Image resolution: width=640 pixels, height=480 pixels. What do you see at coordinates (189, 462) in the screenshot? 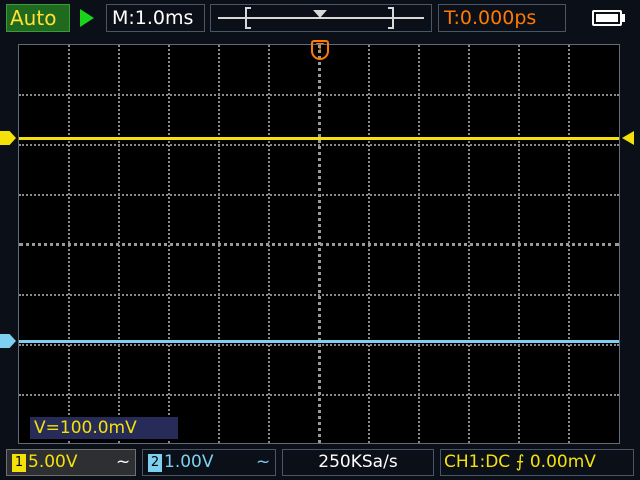
I see `channel-2-volts-div: 1.00V` at bounding box center [189, 462].